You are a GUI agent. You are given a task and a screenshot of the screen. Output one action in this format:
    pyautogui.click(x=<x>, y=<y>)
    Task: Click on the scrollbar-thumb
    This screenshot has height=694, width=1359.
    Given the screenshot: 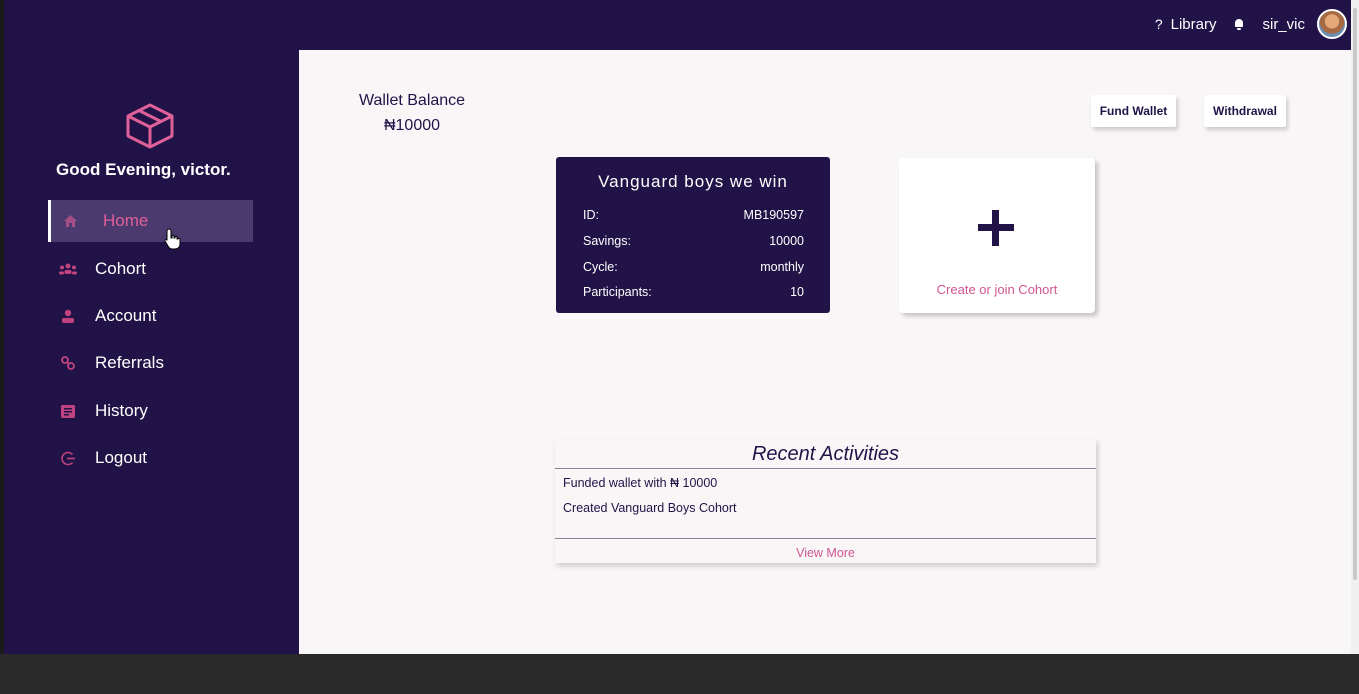 What is the action you would take?
    pyautogui.click(x=1355, y=294)
    